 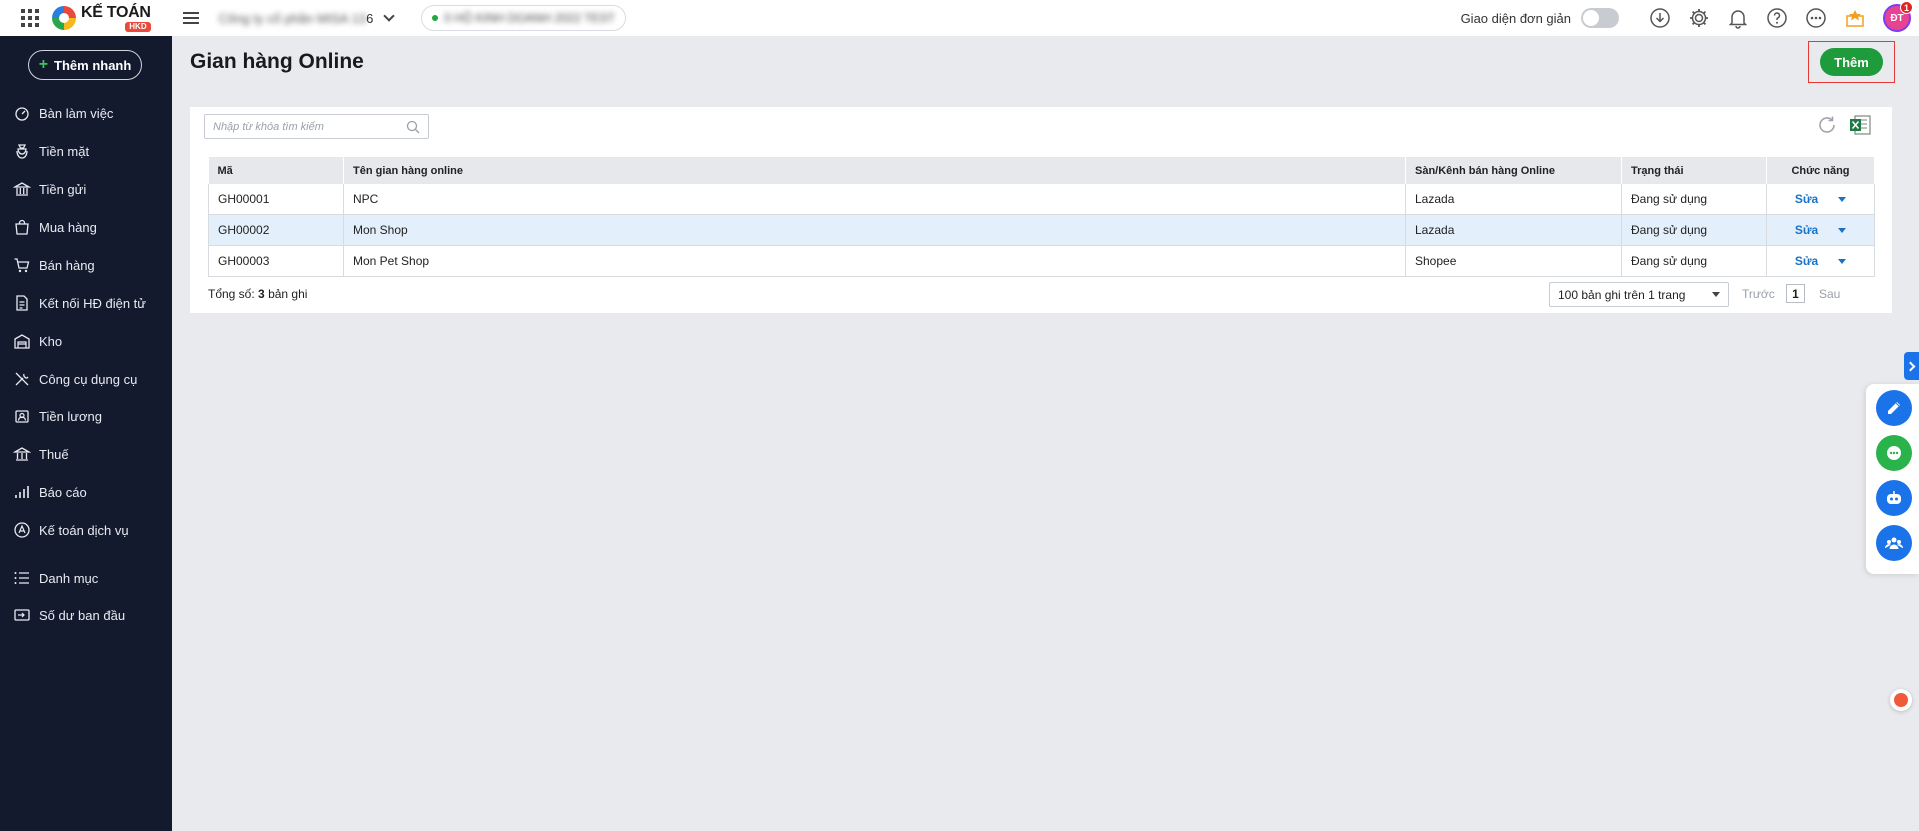 What do you see at coordinates (1660, 18) in the screenshot?
I see `download-icon` at bounding box center [1660, 18].